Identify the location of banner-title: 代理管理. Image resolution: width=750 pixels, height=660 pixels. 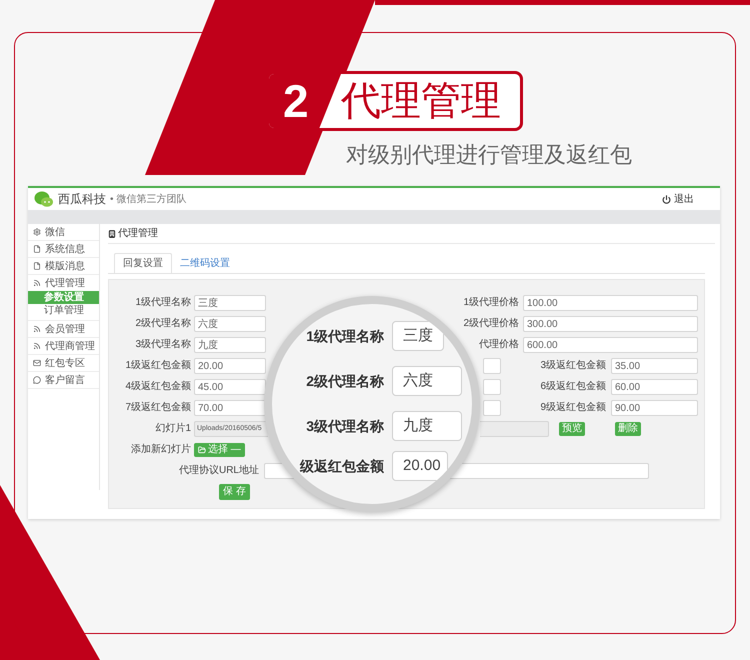
(421, 101).